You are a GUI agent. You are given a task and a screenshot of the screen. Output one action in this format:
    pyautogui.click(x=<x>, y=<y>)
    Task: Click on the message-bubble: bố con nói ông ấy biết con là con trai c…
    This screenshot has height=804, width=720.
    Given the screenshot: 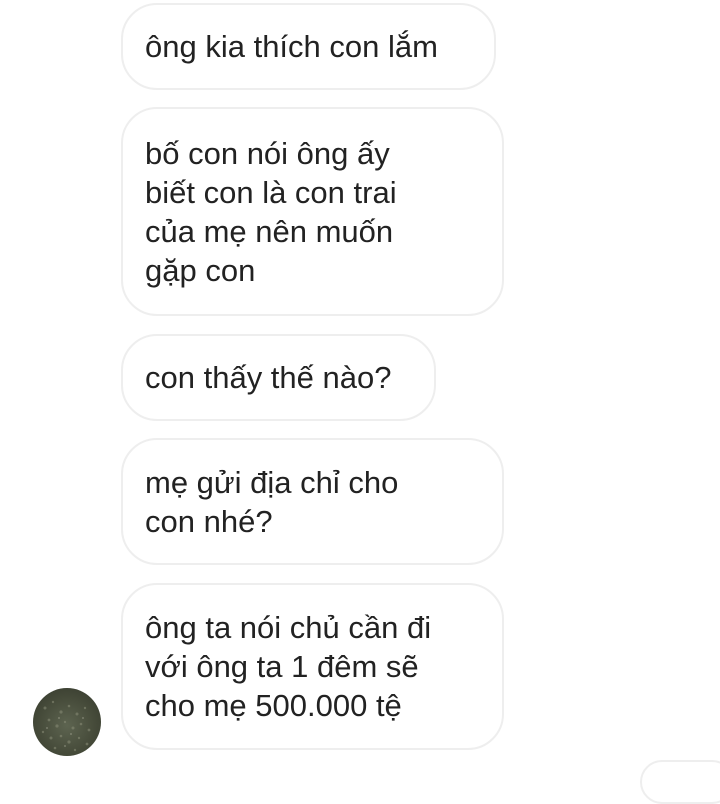 What is the action you would take?
    pyautogui.click(x=312, y=211)
    